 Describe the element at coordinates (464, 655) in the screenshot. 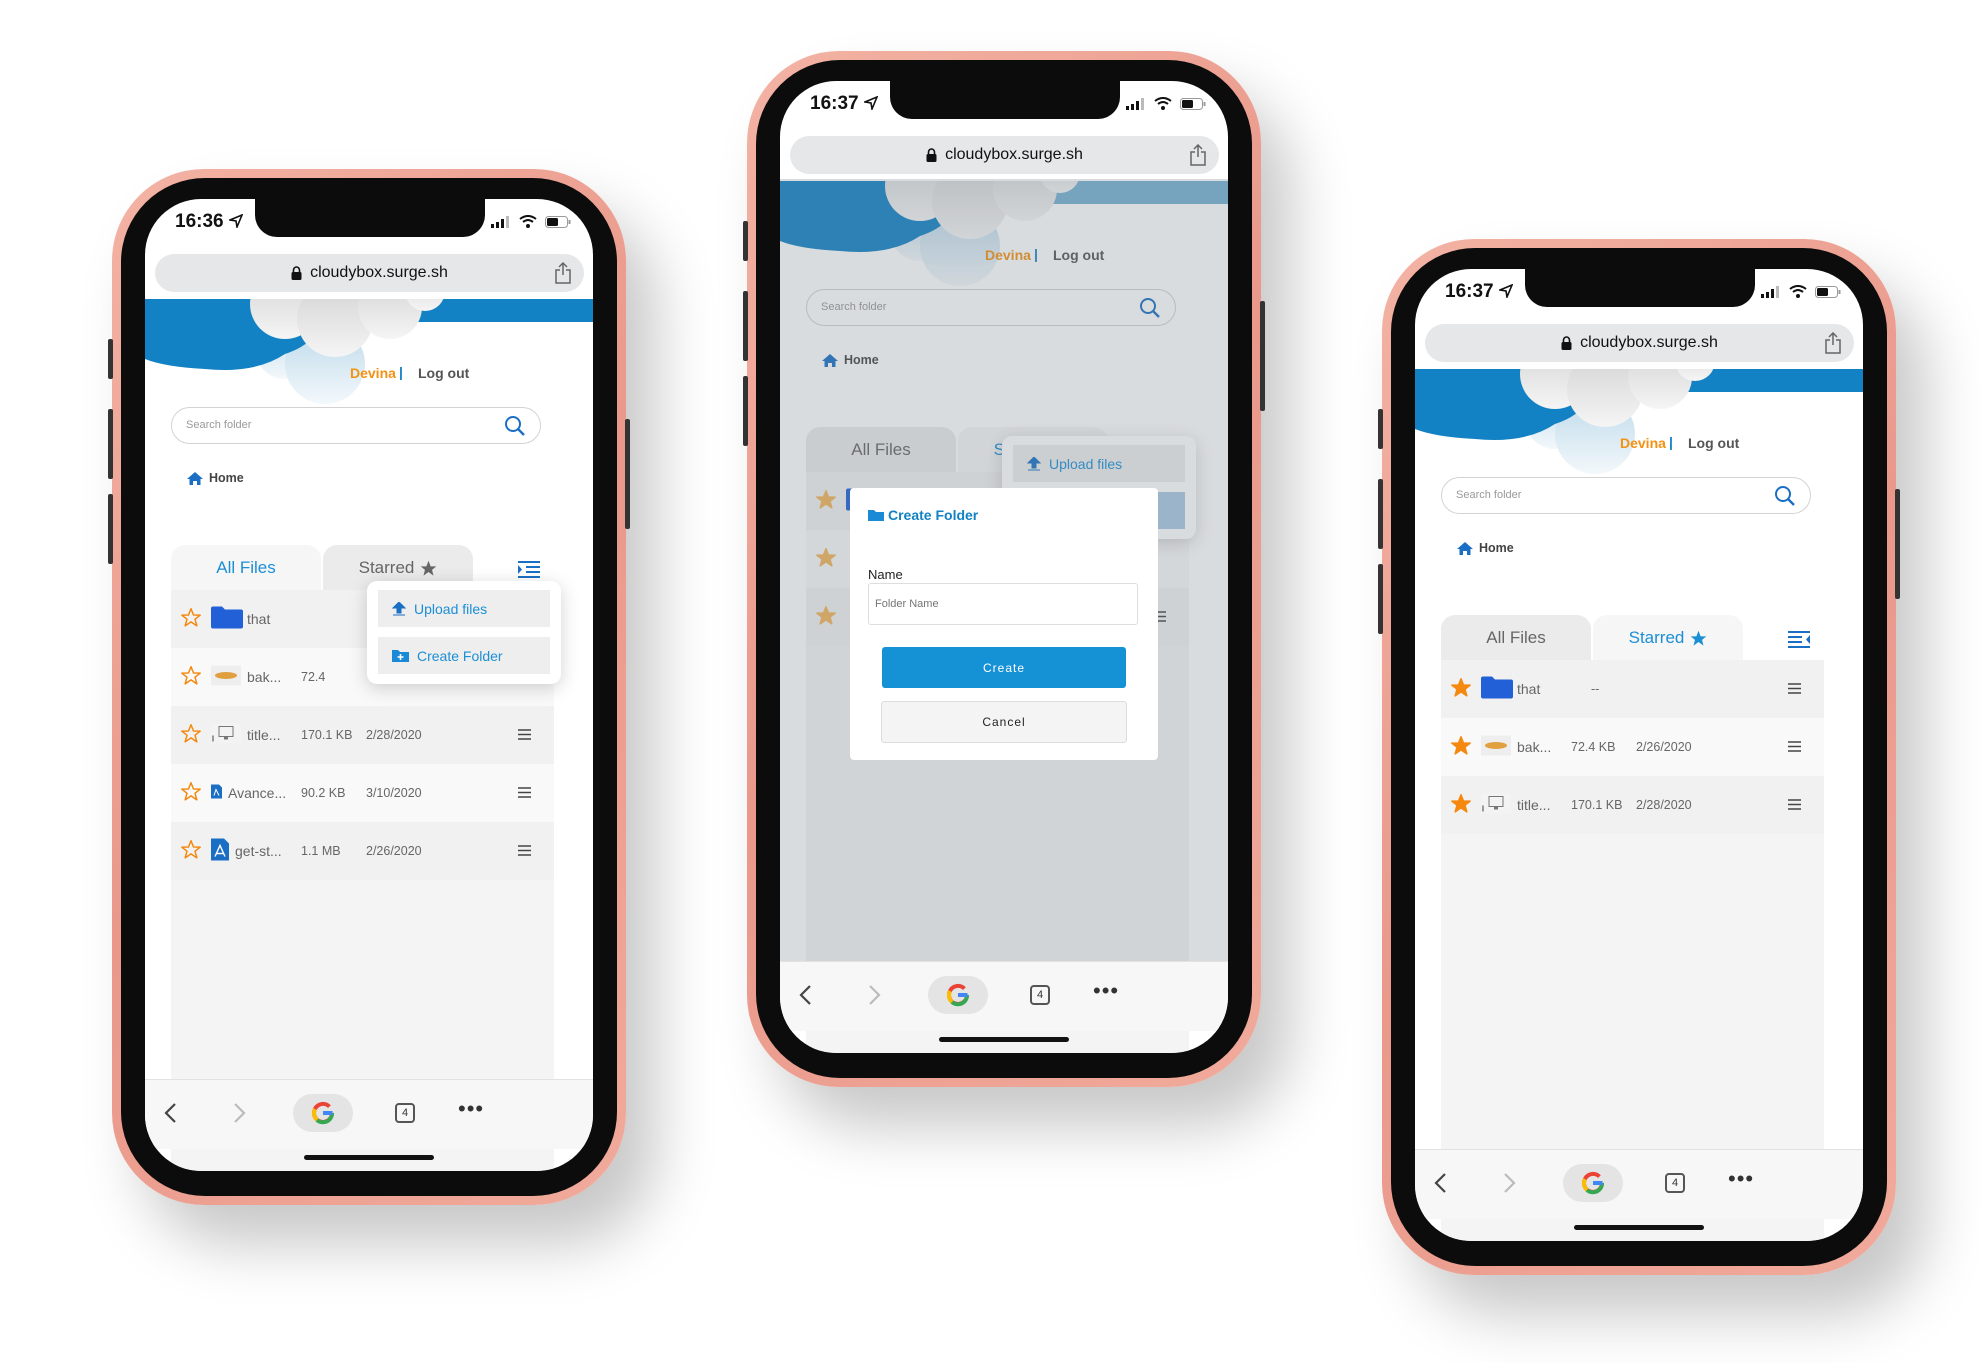

I see `create-folder-item: Create Folder` at that location.